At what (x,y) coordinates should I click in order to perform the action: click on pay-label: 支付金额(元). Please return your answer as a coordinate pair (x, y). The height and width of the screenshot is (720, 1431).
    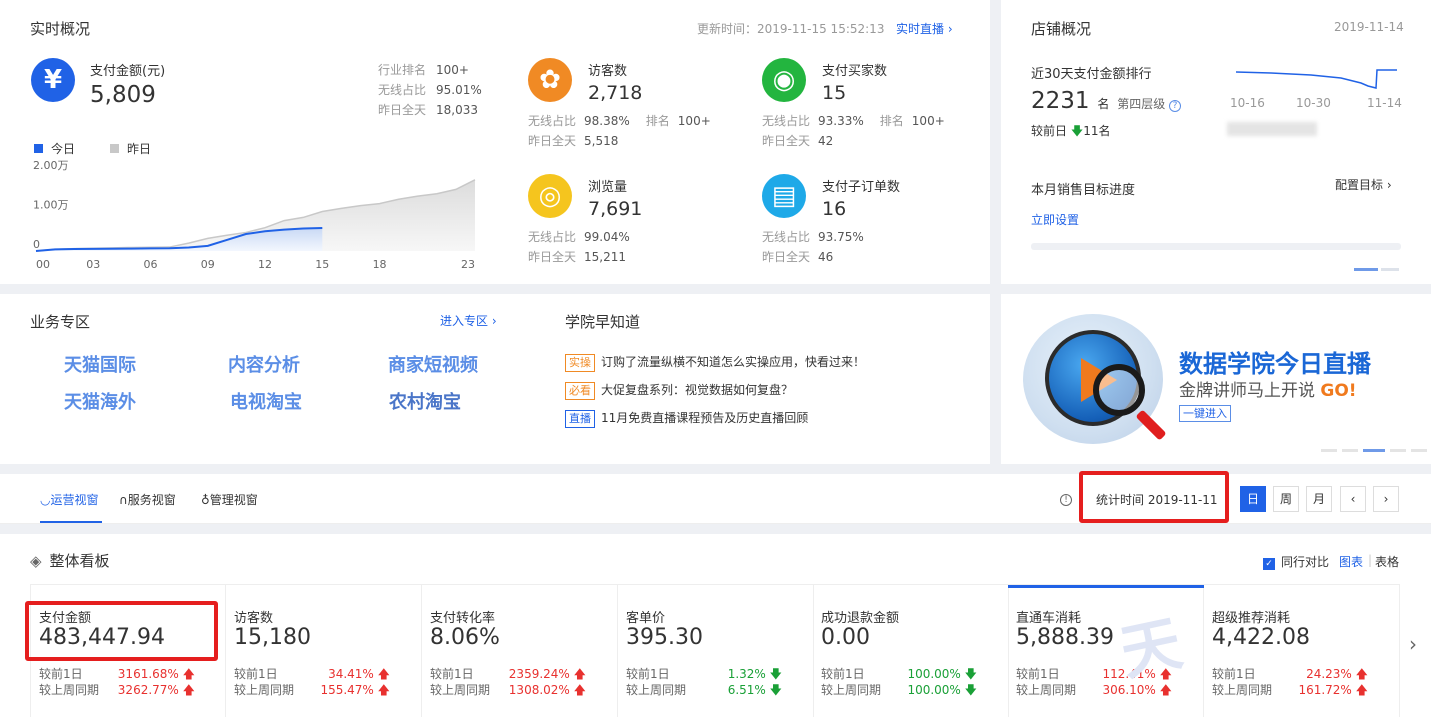
    Looking at the image, I should click on (128, 71).